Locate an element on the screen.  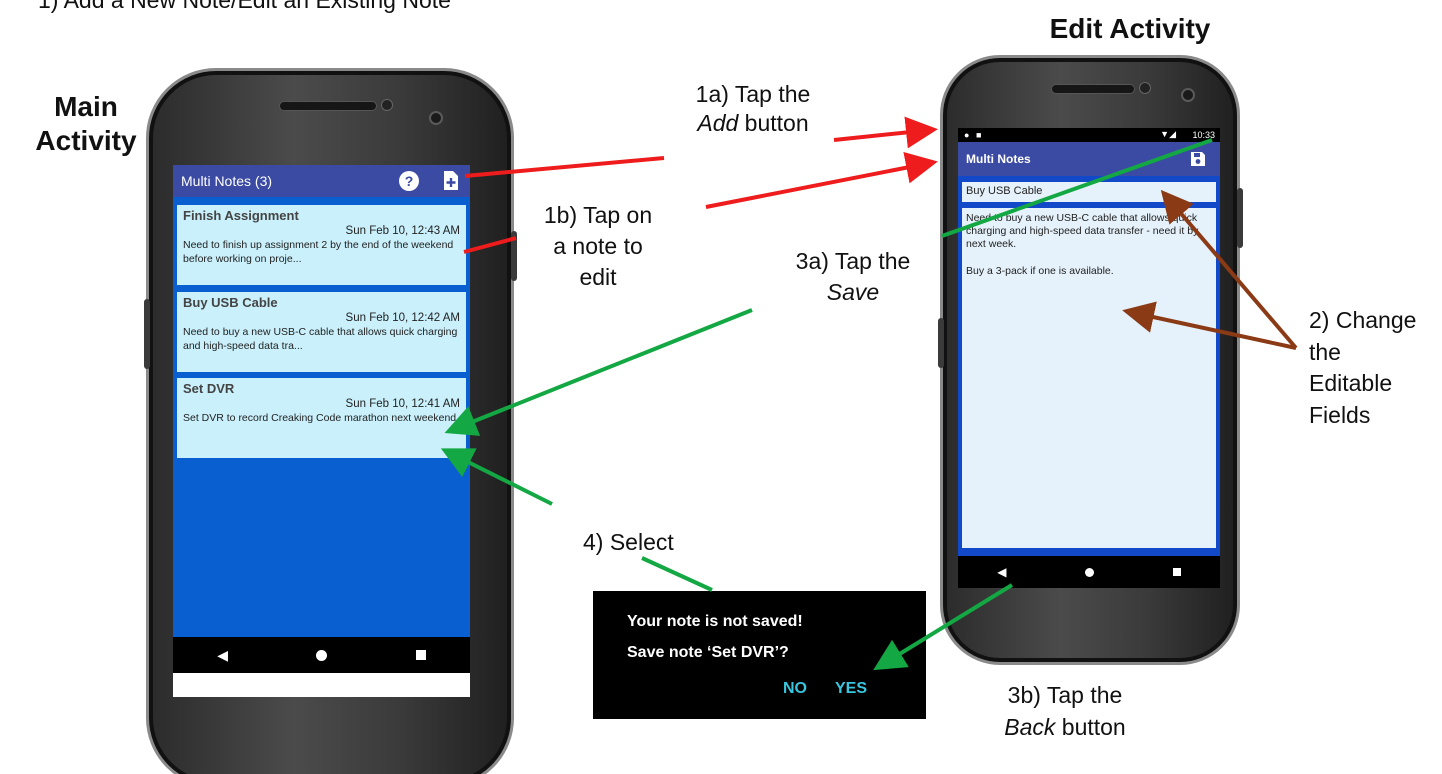
arrow-4-tail is located at coordinates (677, 574).